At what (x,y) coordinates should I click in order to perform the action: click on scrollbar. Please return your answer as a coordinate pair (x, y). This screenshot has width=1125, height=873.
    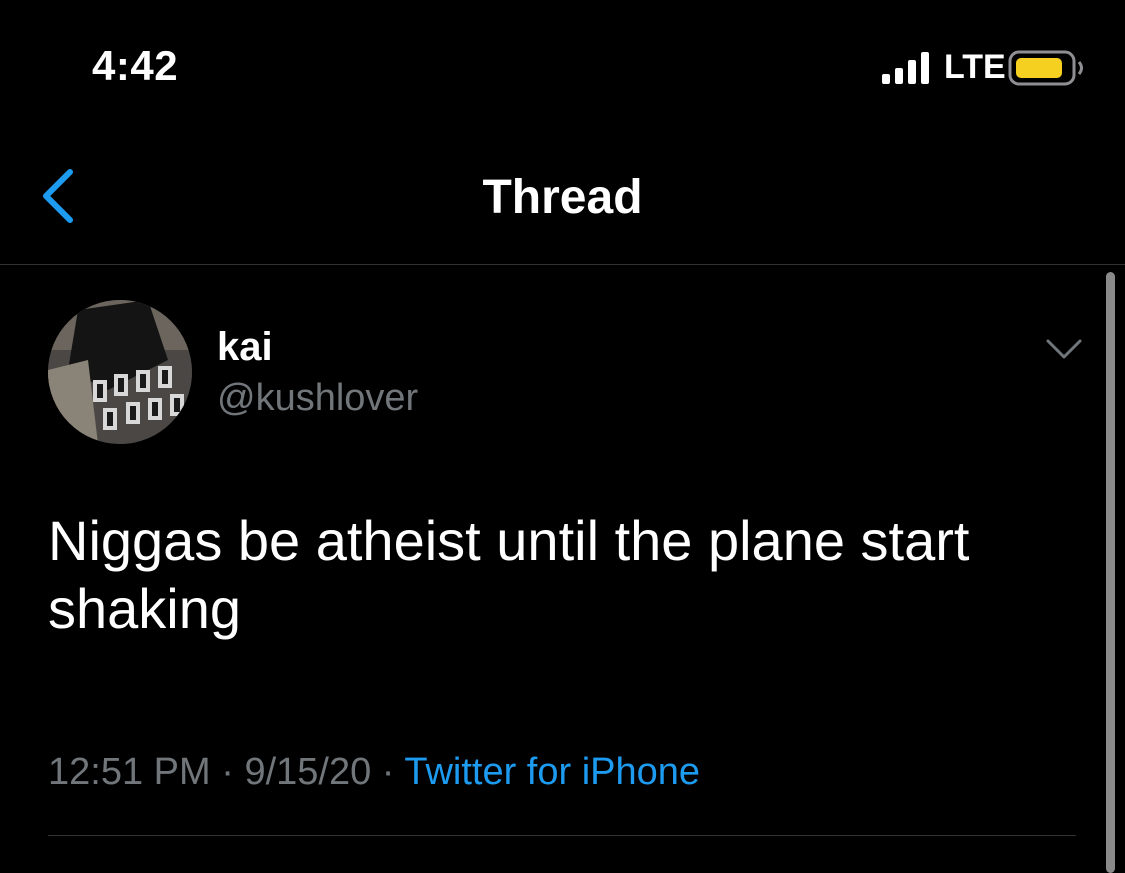
    Looking at the image, I should click on (1110, 572).